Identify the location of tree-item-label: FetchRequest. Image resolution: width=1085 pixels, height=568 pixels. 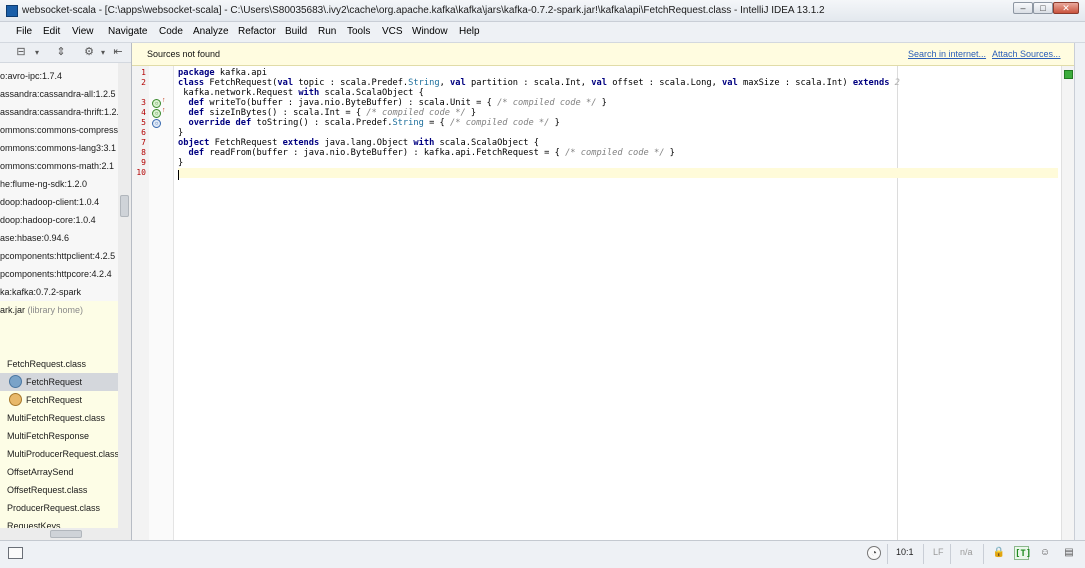
(54, 382).